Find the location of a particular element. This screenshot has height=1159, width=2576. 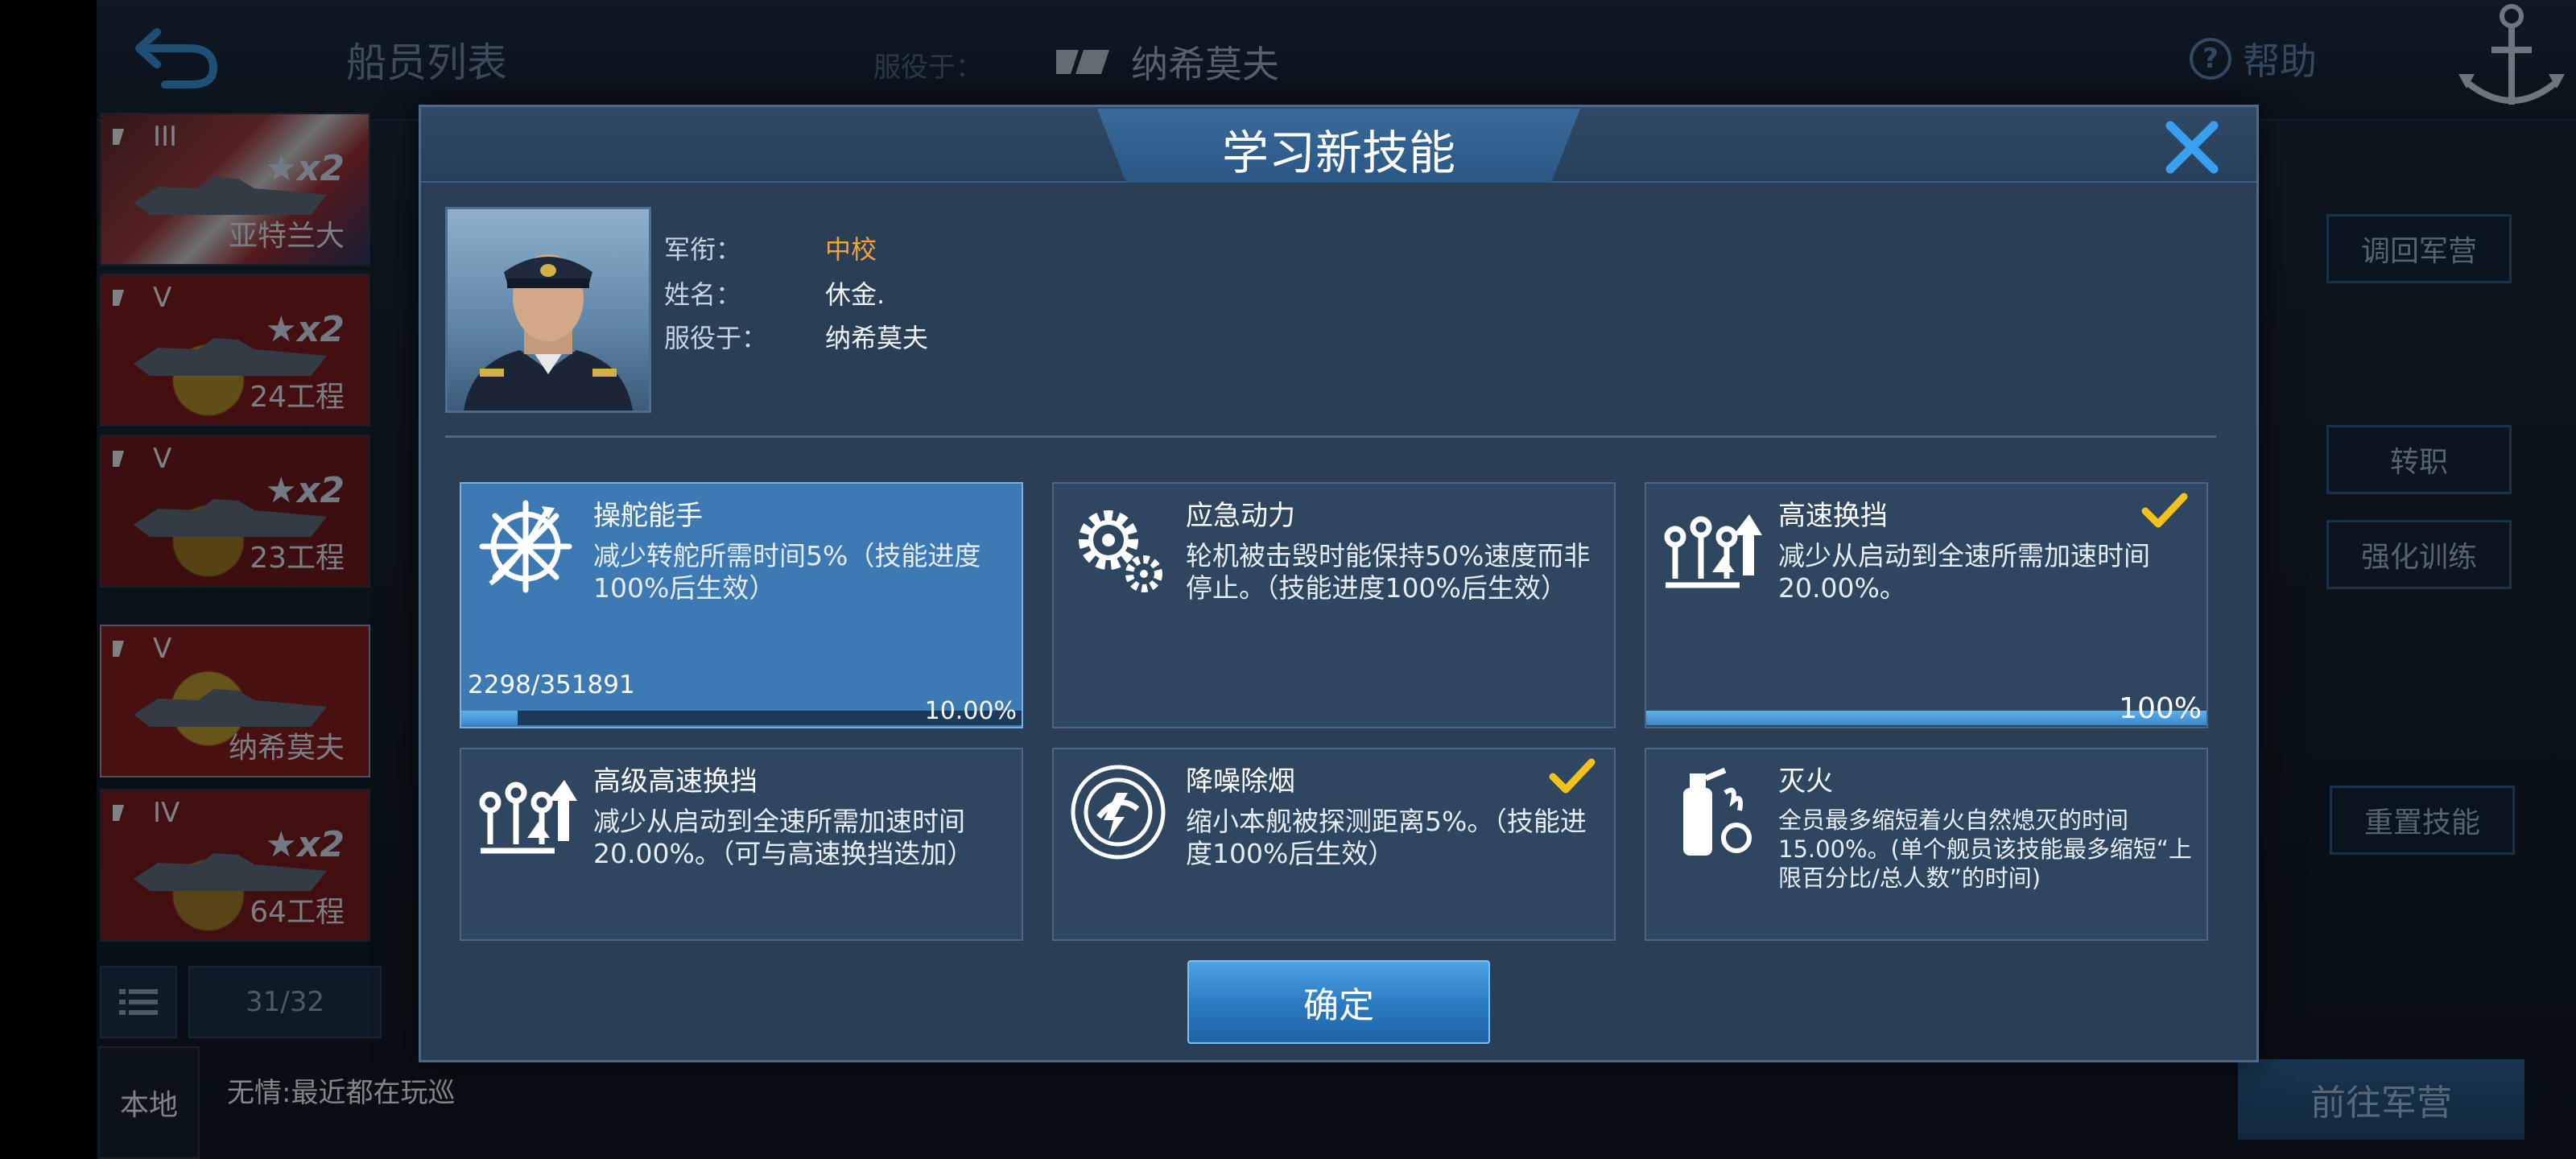

helm-icon is located at coordinates (525, 546).